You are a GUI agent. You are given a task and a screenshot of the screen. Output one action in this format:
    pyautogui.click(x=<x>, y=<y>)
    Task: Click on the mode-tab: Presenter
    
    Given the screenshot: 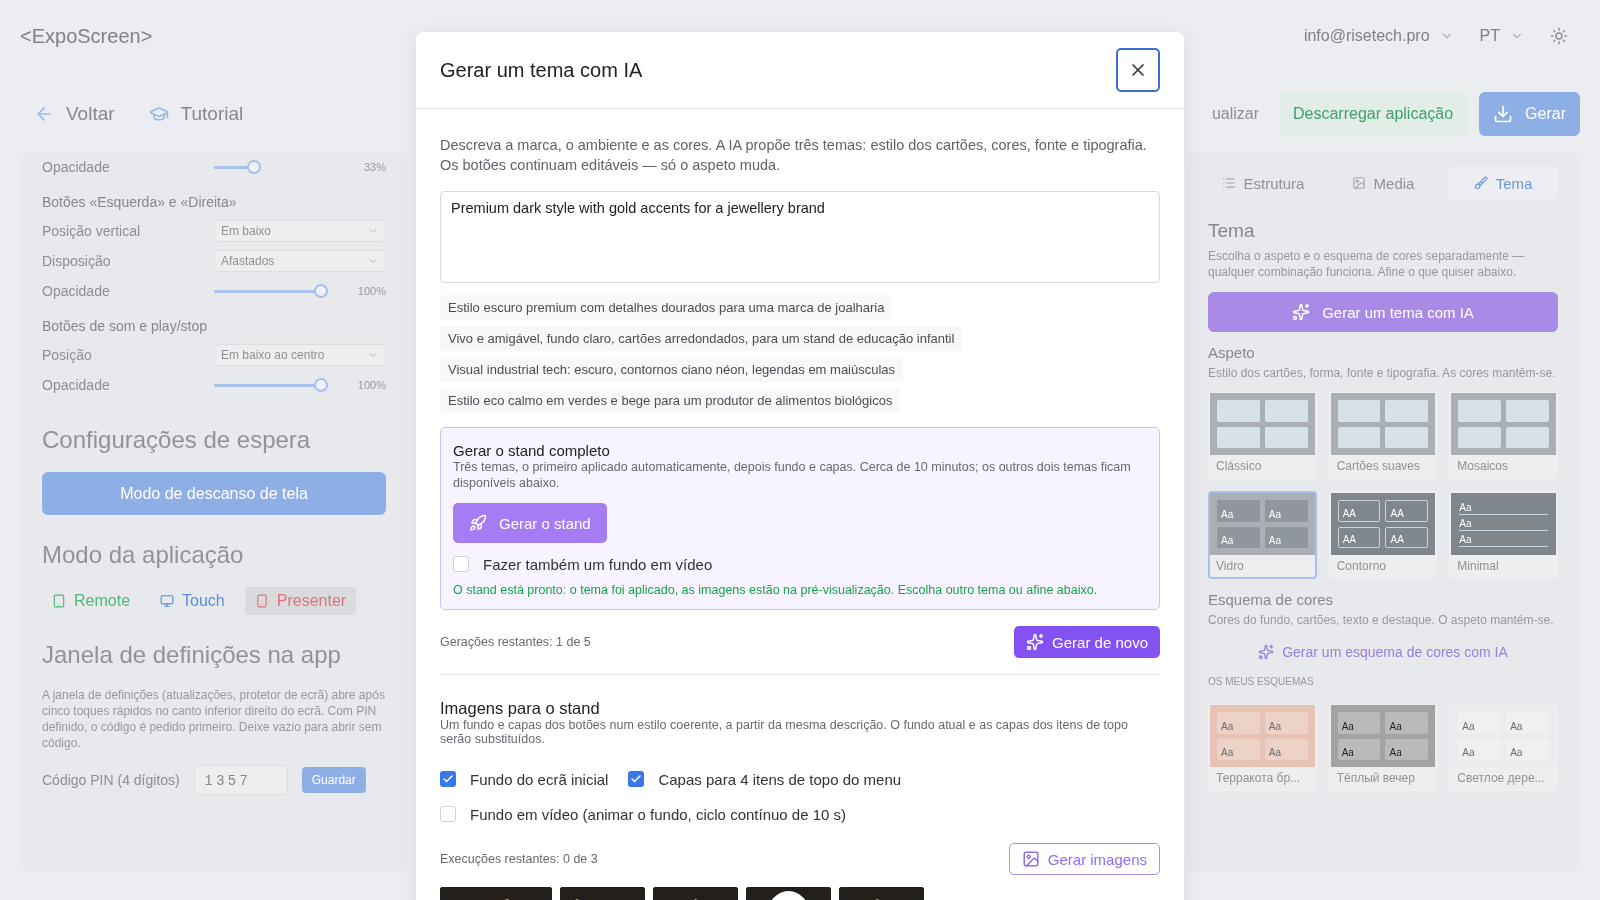 What is the action you would take?
    pyautogui.click(x=300, y=601)
    